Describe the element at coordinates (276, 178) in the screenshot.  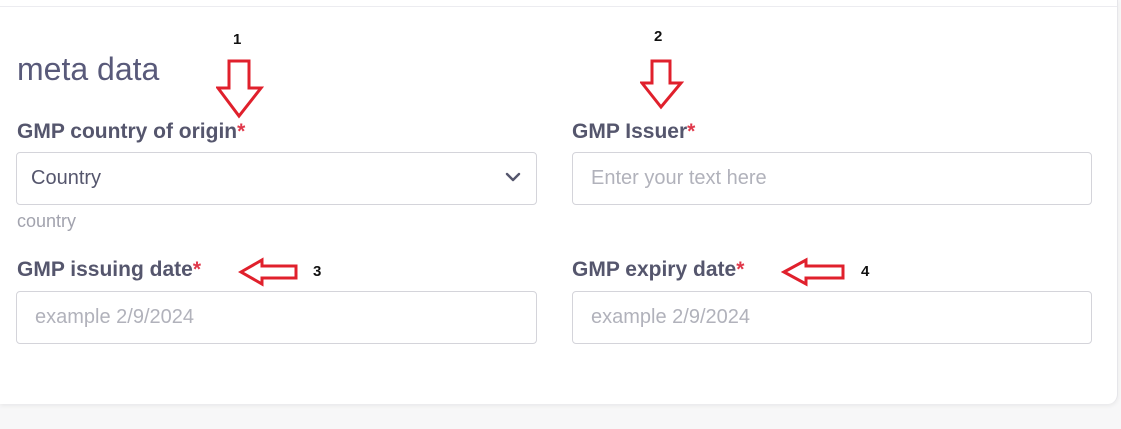
I see `country-select: Country` at that location.